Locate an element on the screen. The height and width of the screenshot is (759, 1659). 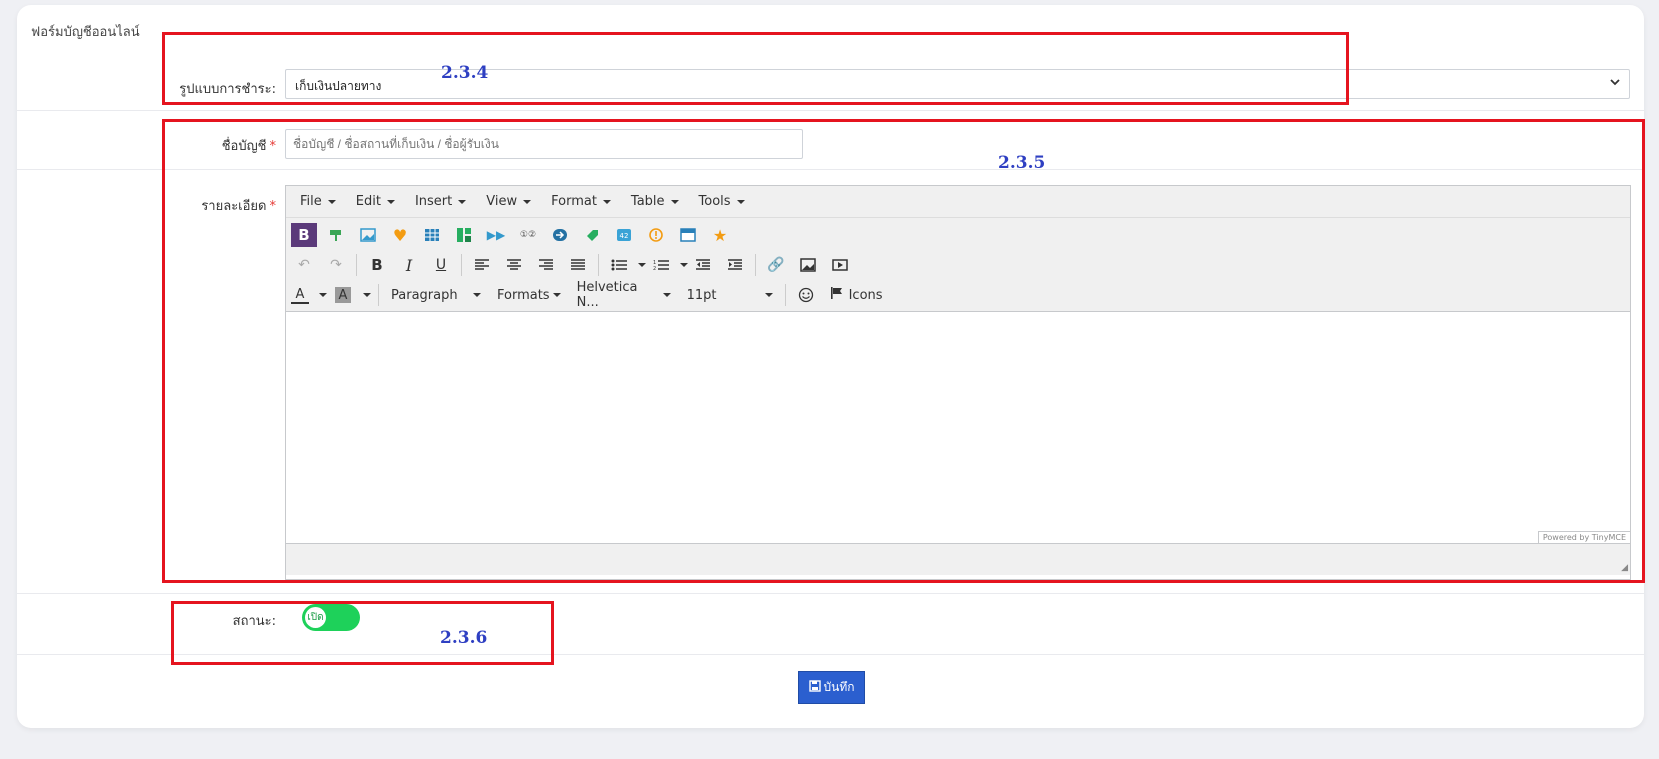
chevron-down-icon is located at coordinates (1615, 84).